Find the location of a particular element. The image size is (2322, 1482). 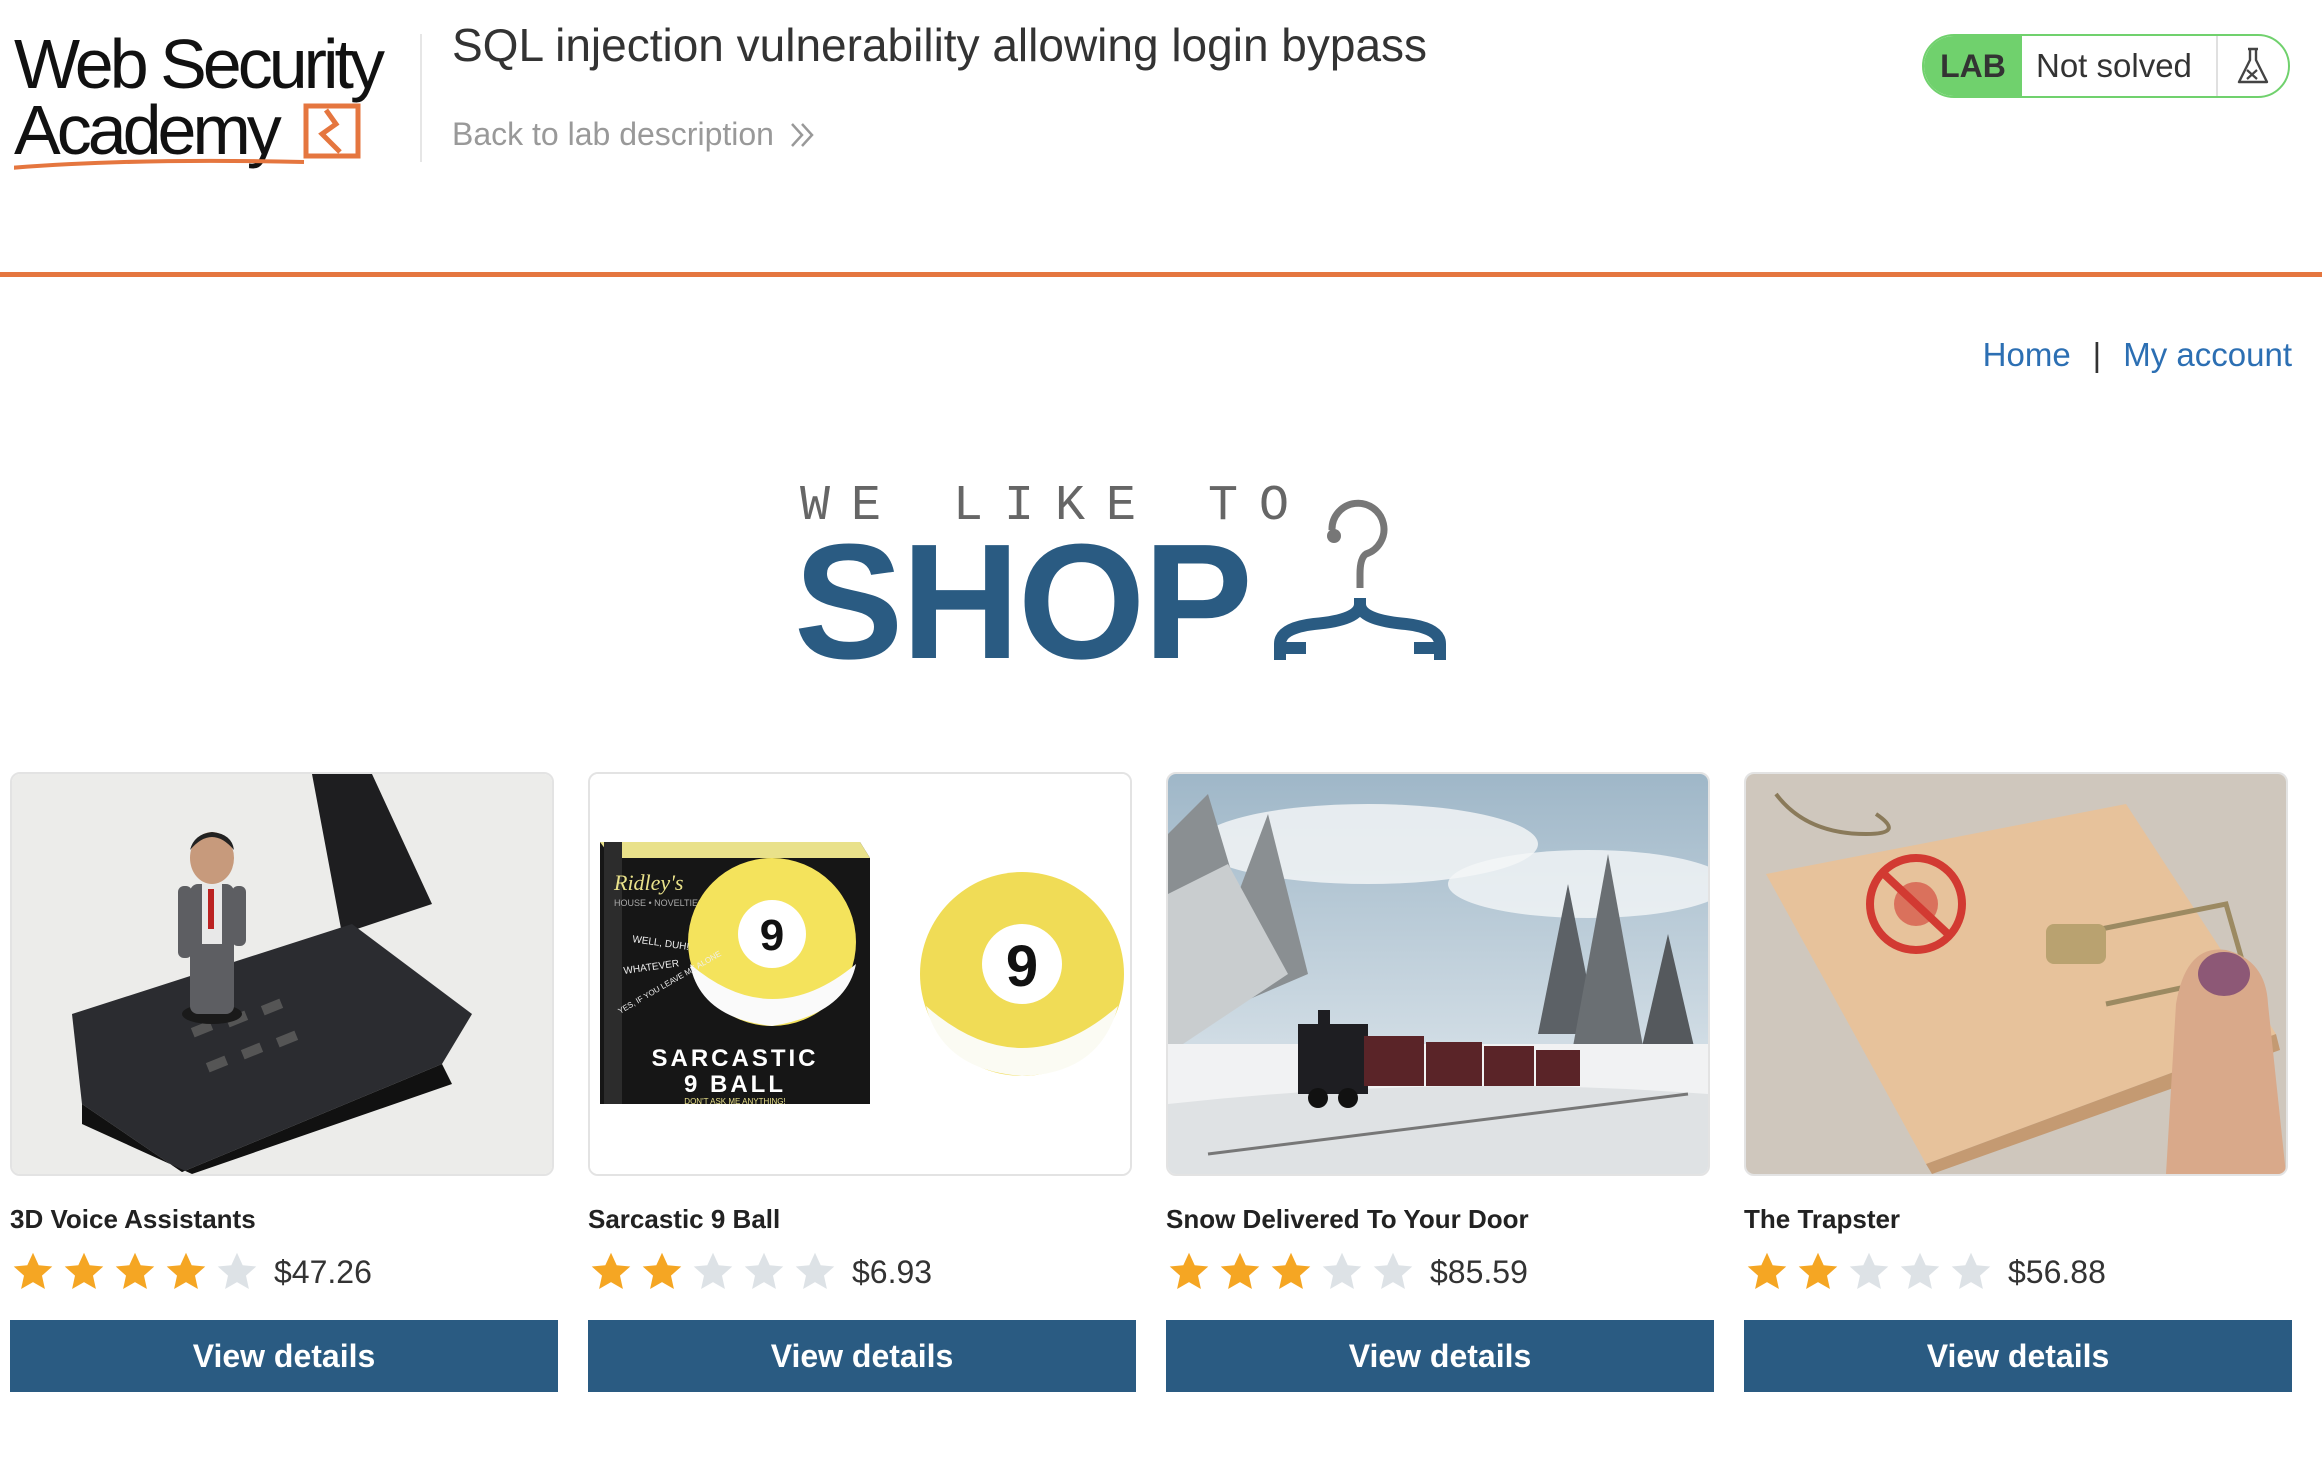

banner-title: SHOP is located at coordinates (1023, 601).